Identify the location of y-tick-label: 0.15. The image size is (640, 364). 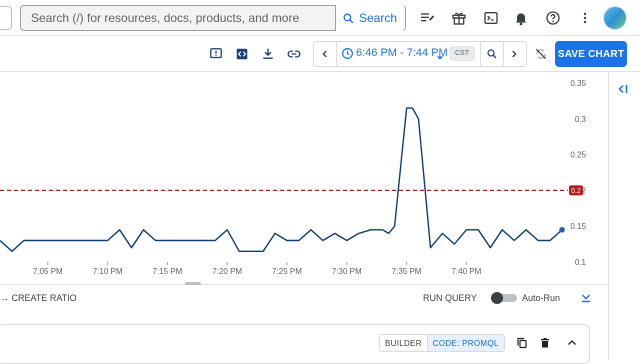
(578, 226).